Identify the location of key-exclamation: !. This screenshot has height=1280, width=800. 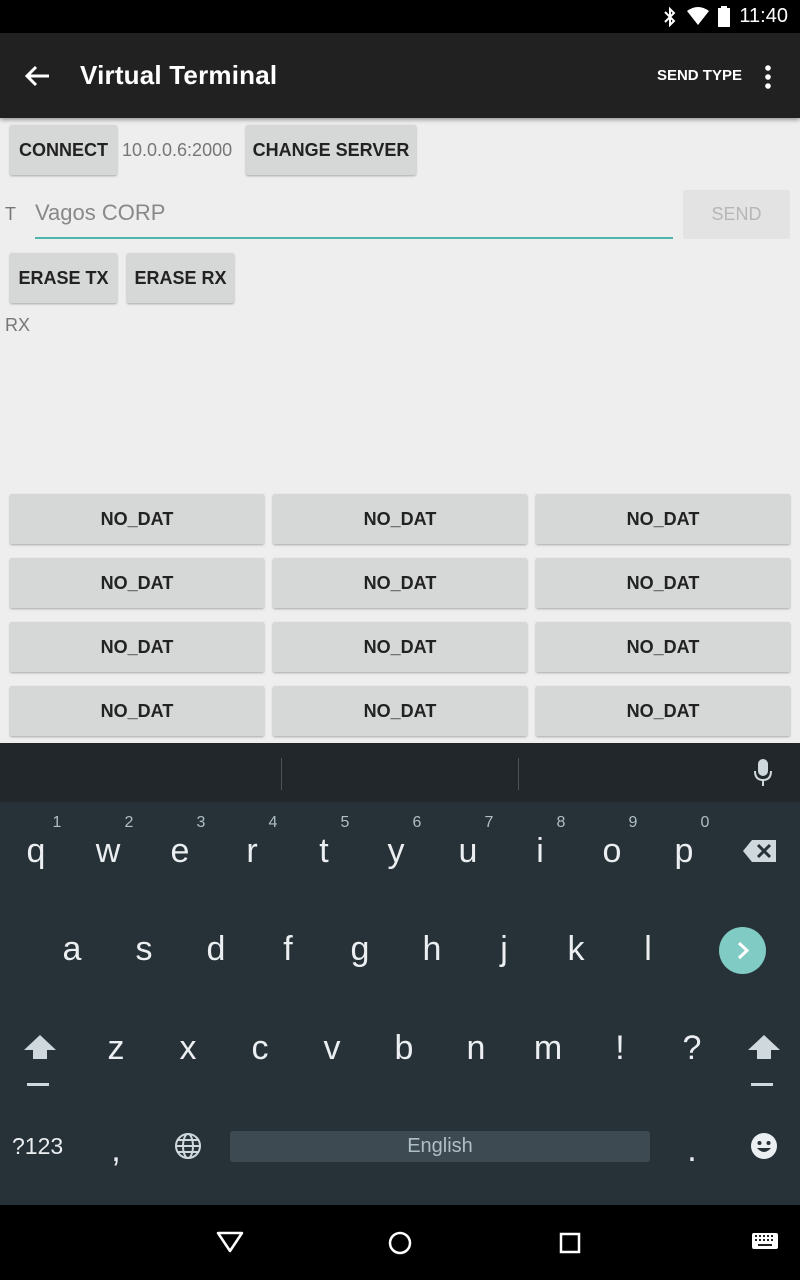
(620, 1048).